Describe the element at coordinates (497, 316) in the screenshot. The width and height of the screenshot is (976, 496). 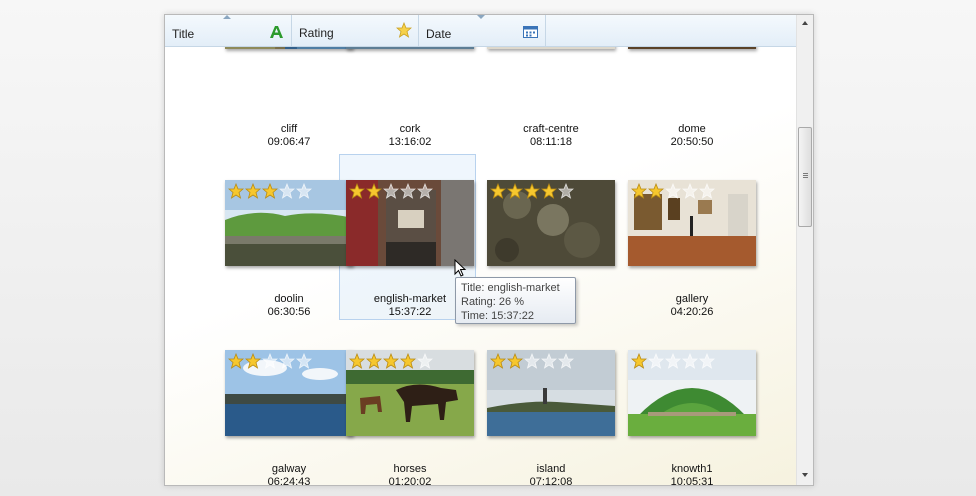
I see `tooltip-time: Time: 15:37:22` at that location.